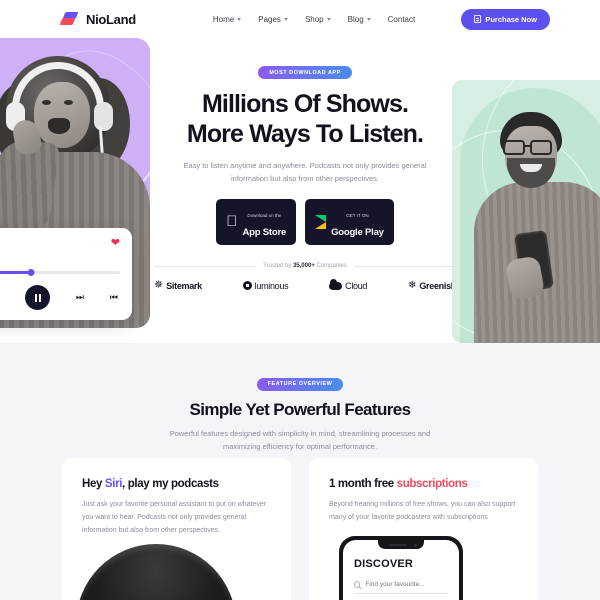 This screenshot has height=600, width=600. What do you see at coordinates (80, 297) in the screenshot?
I see `next-icon: ⏭` at bounding box center [80, 297].